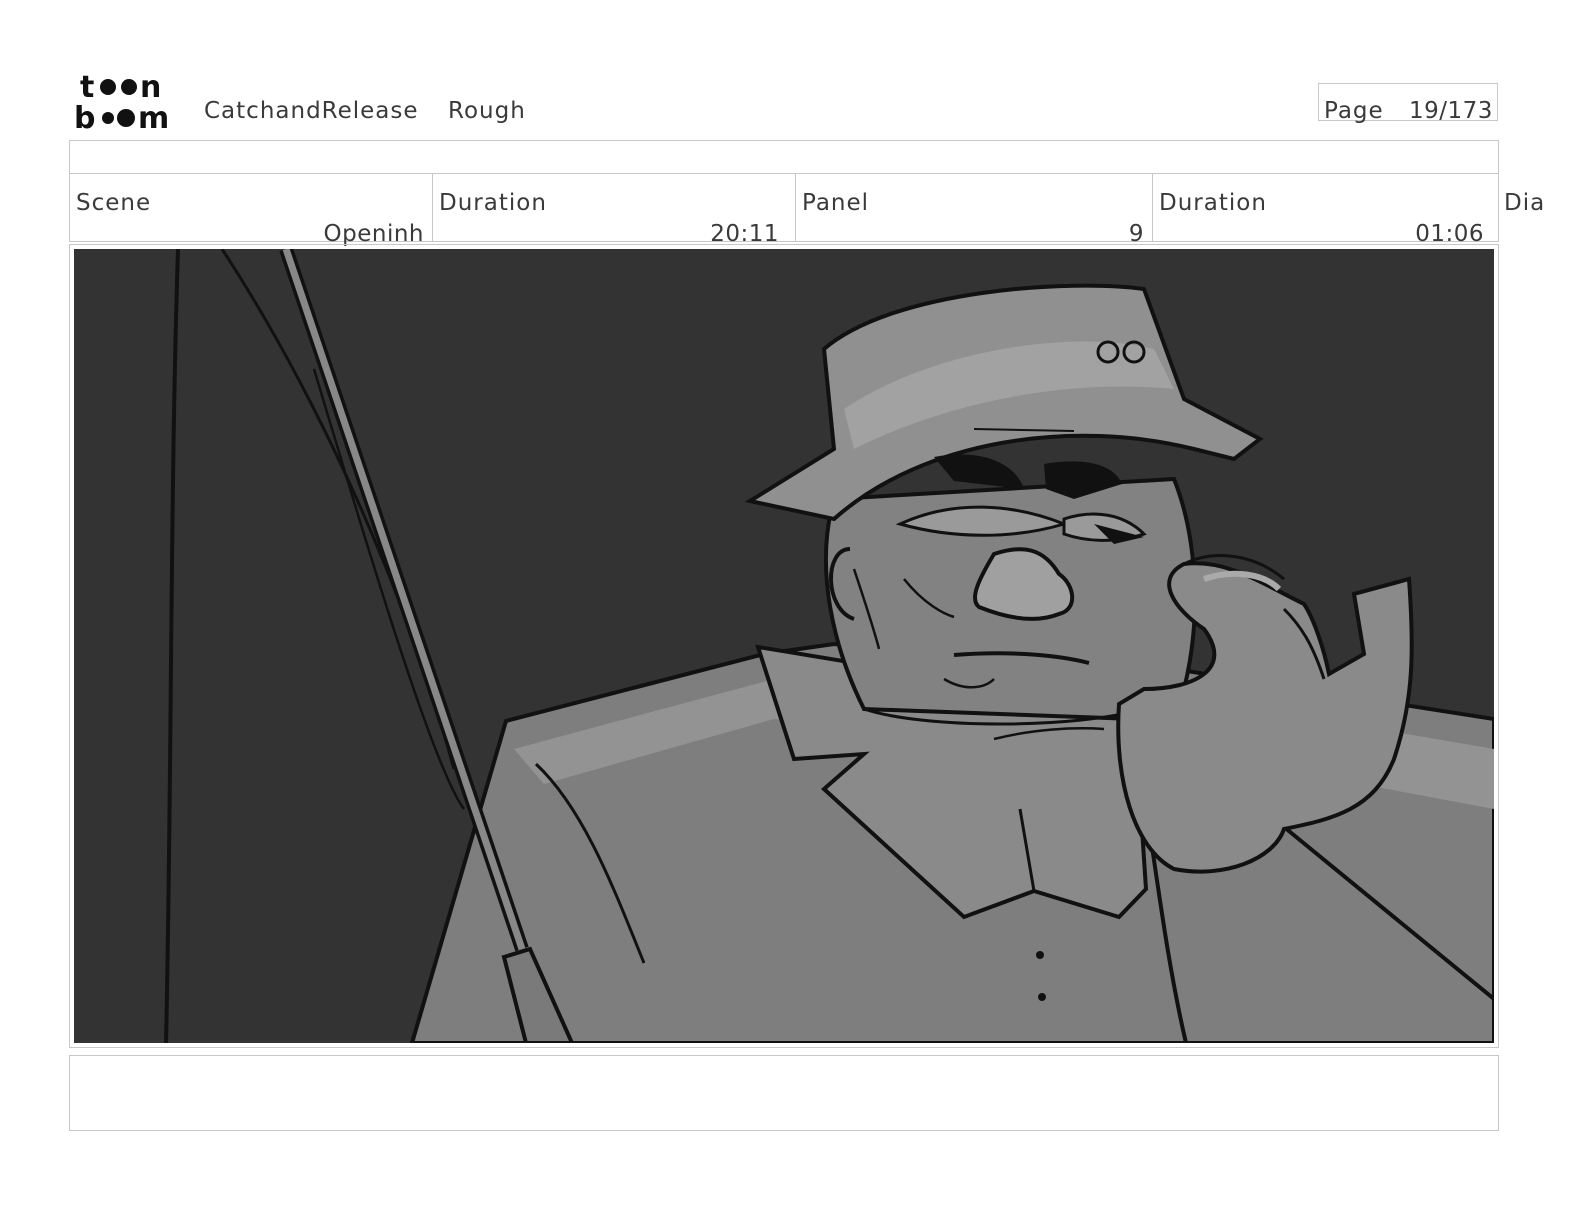  Describe the element at coordinates (784, 157) in the screenshot. I see `header-bar` at that location.